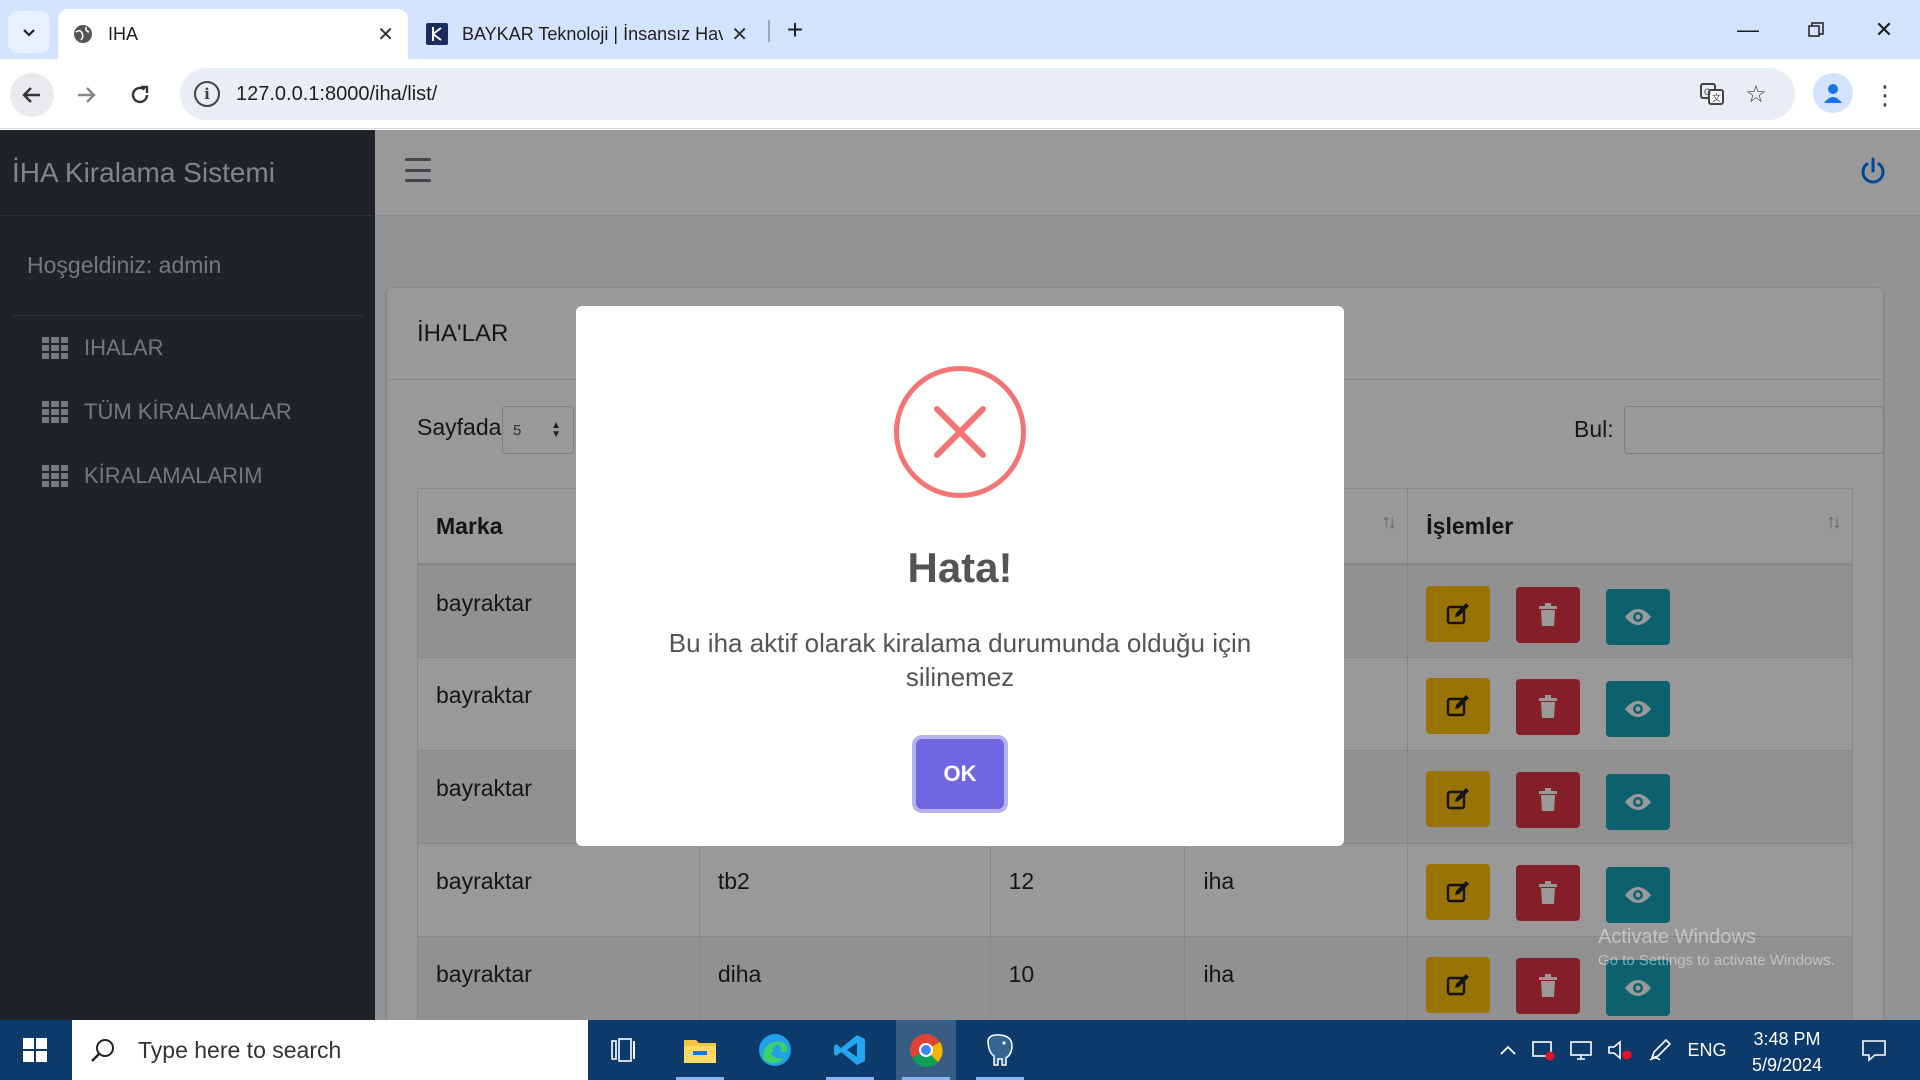 This screenshot has height=1080, width=1920. Describe the element at coordinates (437, 34) in the screenshot. I see `baykar-favicon-icon` at that location.